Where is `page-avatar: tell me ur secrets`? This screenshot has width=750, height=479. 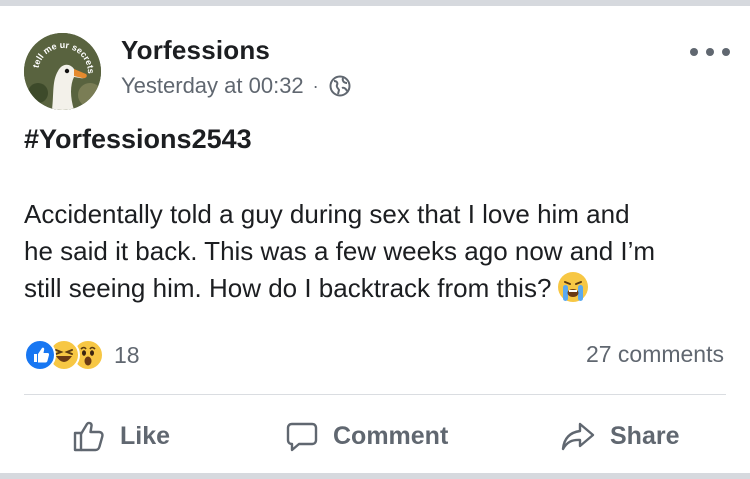 page-avatar: tell me ur secrets is located at coordinates (62, 71).